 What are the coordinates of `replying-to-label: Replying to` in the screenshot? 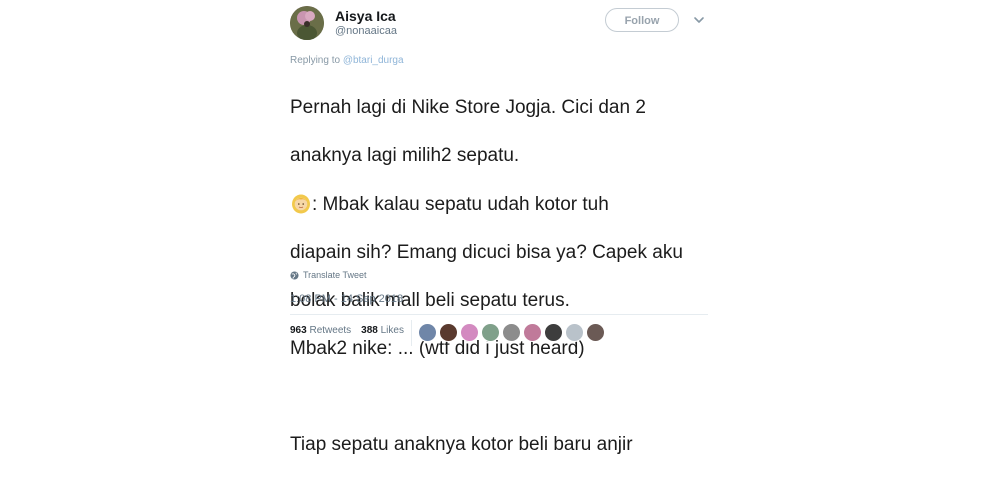 It's located at (315, 60).